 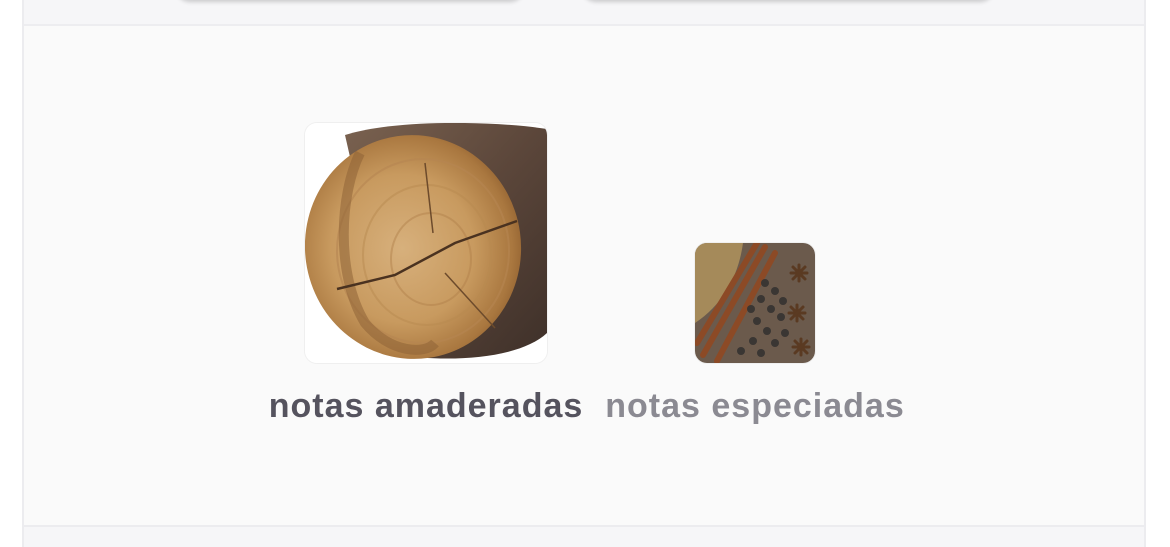 I want to click on top-card-row, so click(x=584, y=13).